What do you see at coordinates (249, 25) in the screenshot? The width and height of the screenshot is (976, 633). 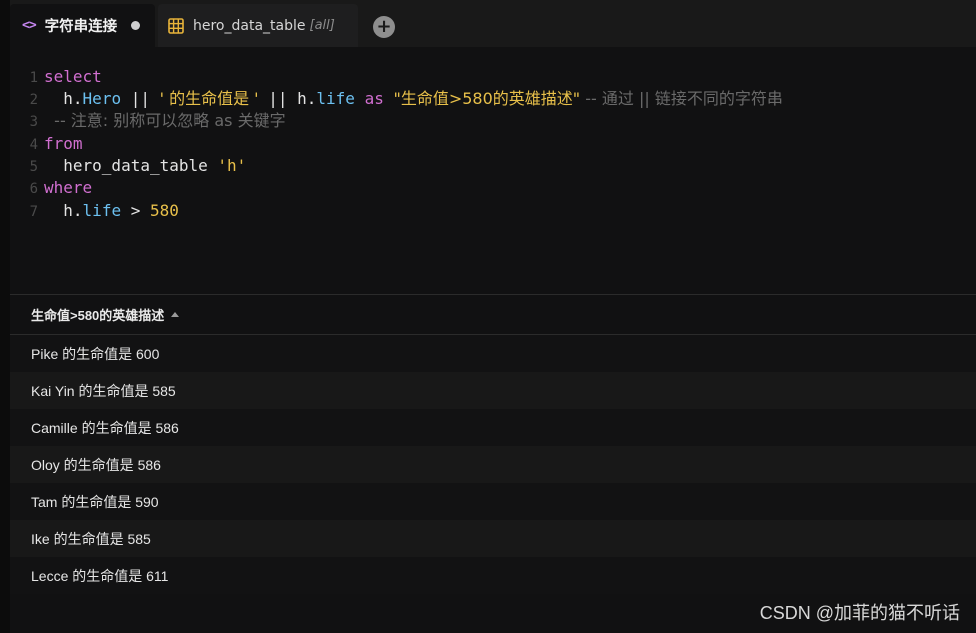 I see `tab-label: hero_data_table` at bounding box center [249, 25].